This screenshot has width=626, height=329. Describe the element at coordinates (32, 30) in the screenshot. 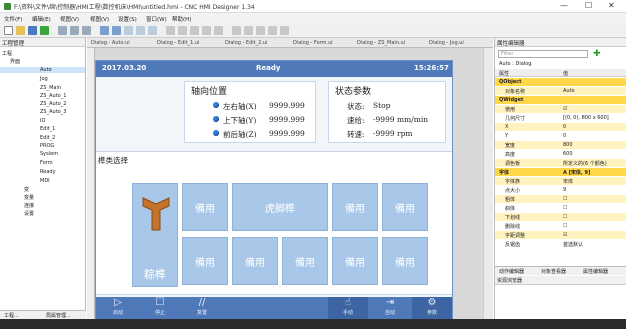

I see `save-icon` at that location.